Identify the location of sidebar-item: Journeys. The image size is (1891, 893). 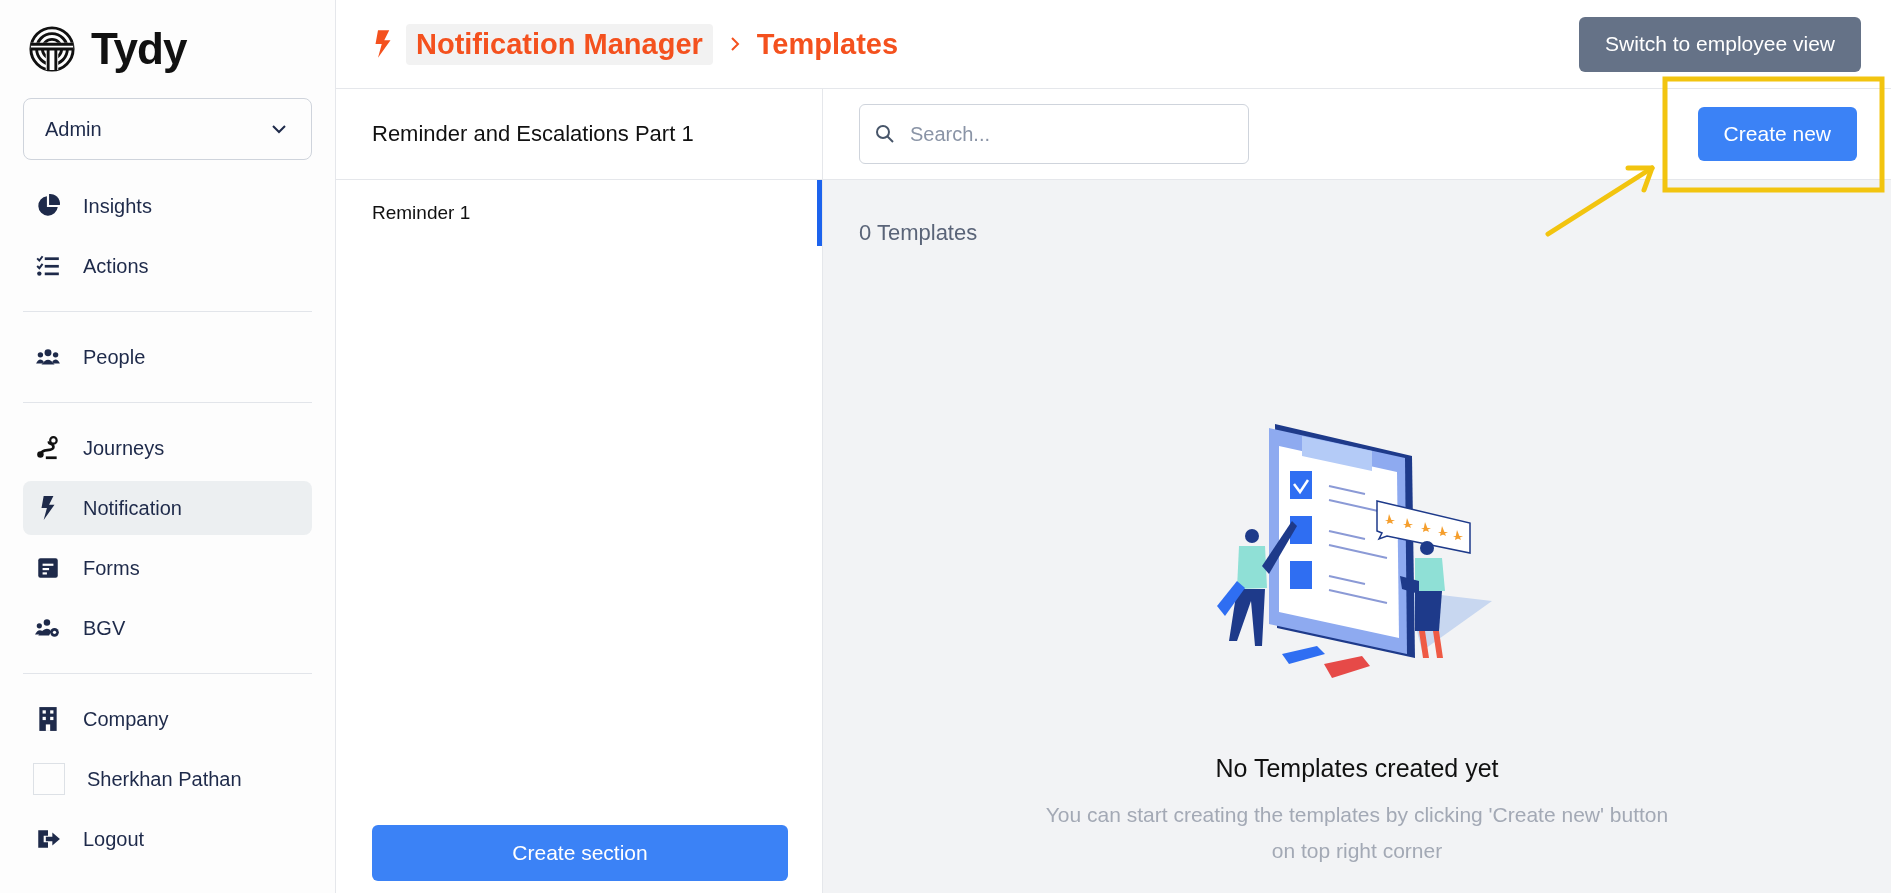
(167, 448).